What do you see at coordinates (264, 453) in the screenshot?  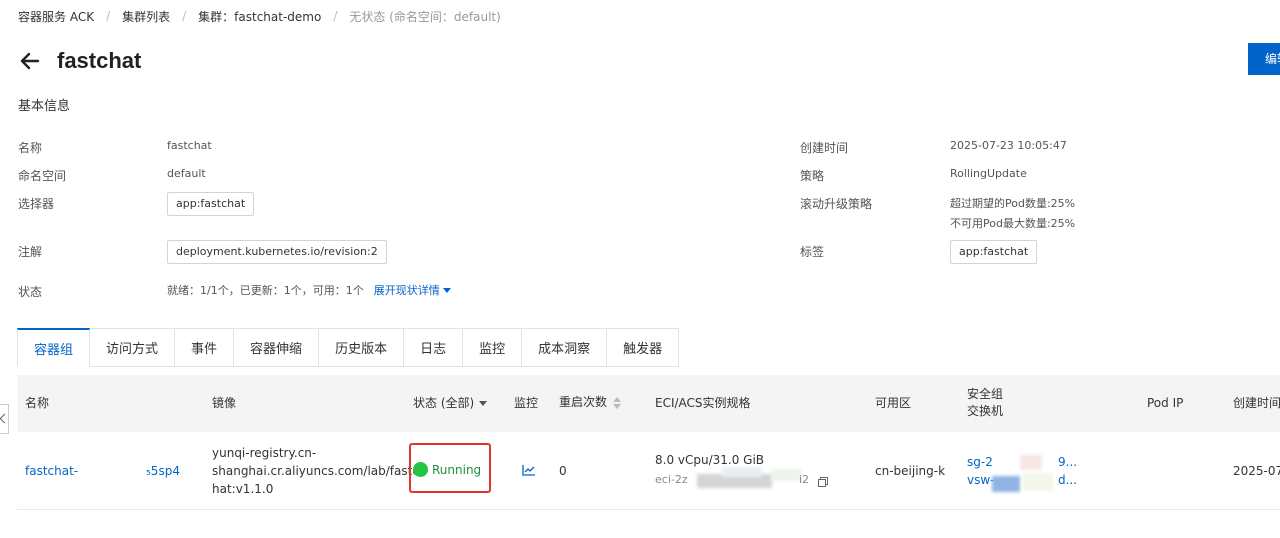 I see `image-line-1: yunqi-registry.cn-` at bounding box center [264, 453].